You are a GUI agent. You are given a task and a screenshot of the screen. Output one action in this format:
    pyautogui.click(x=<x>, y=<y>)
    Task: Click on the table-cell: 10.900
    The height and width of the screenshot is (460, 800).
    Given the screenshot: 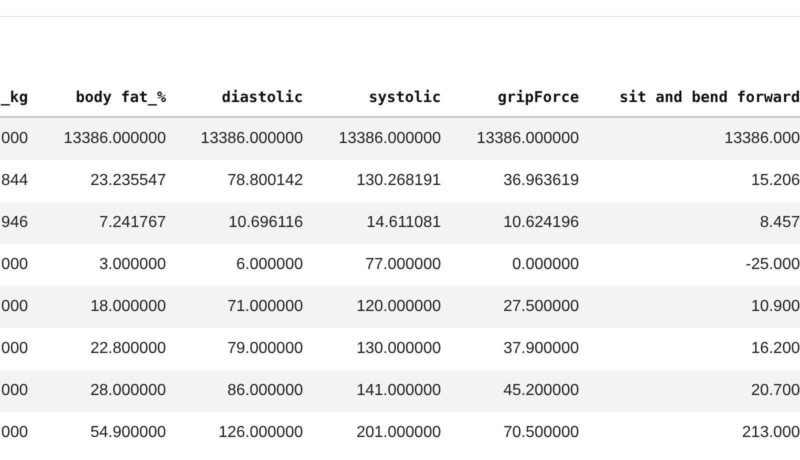 What is the action you would take?
    pyautogui.click(x=775, y=306)
    